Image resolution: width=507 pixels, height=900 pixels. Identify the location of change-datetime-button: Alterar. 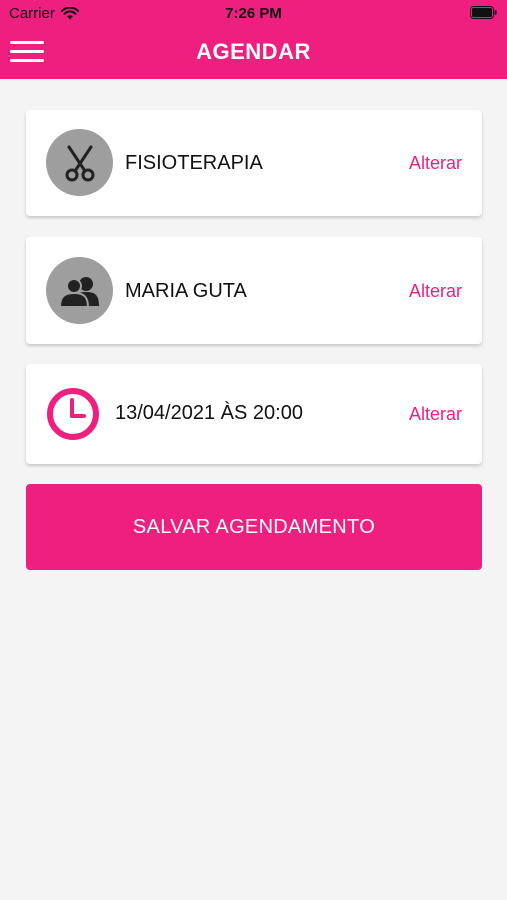
(435, 414).